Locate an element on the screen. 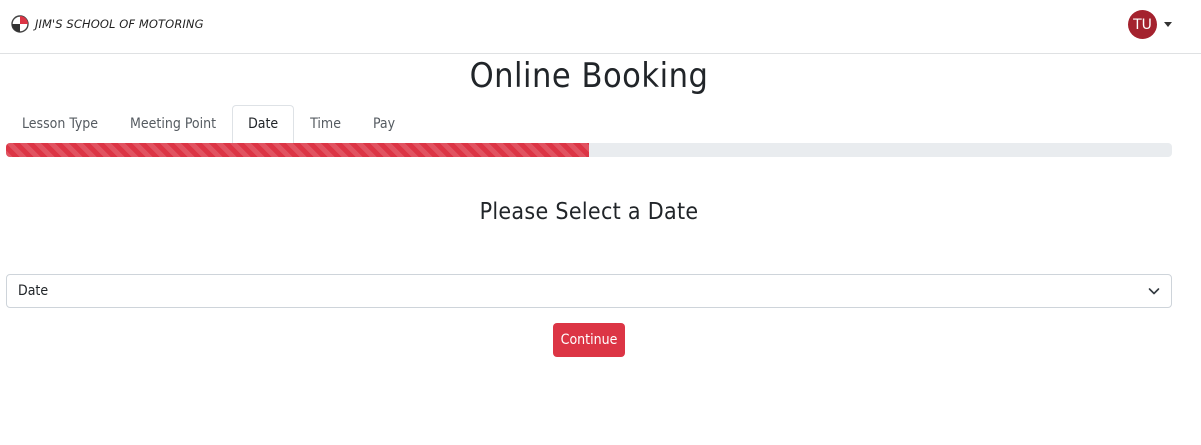  brand-logo-icon is located at coordinates (20, 24).